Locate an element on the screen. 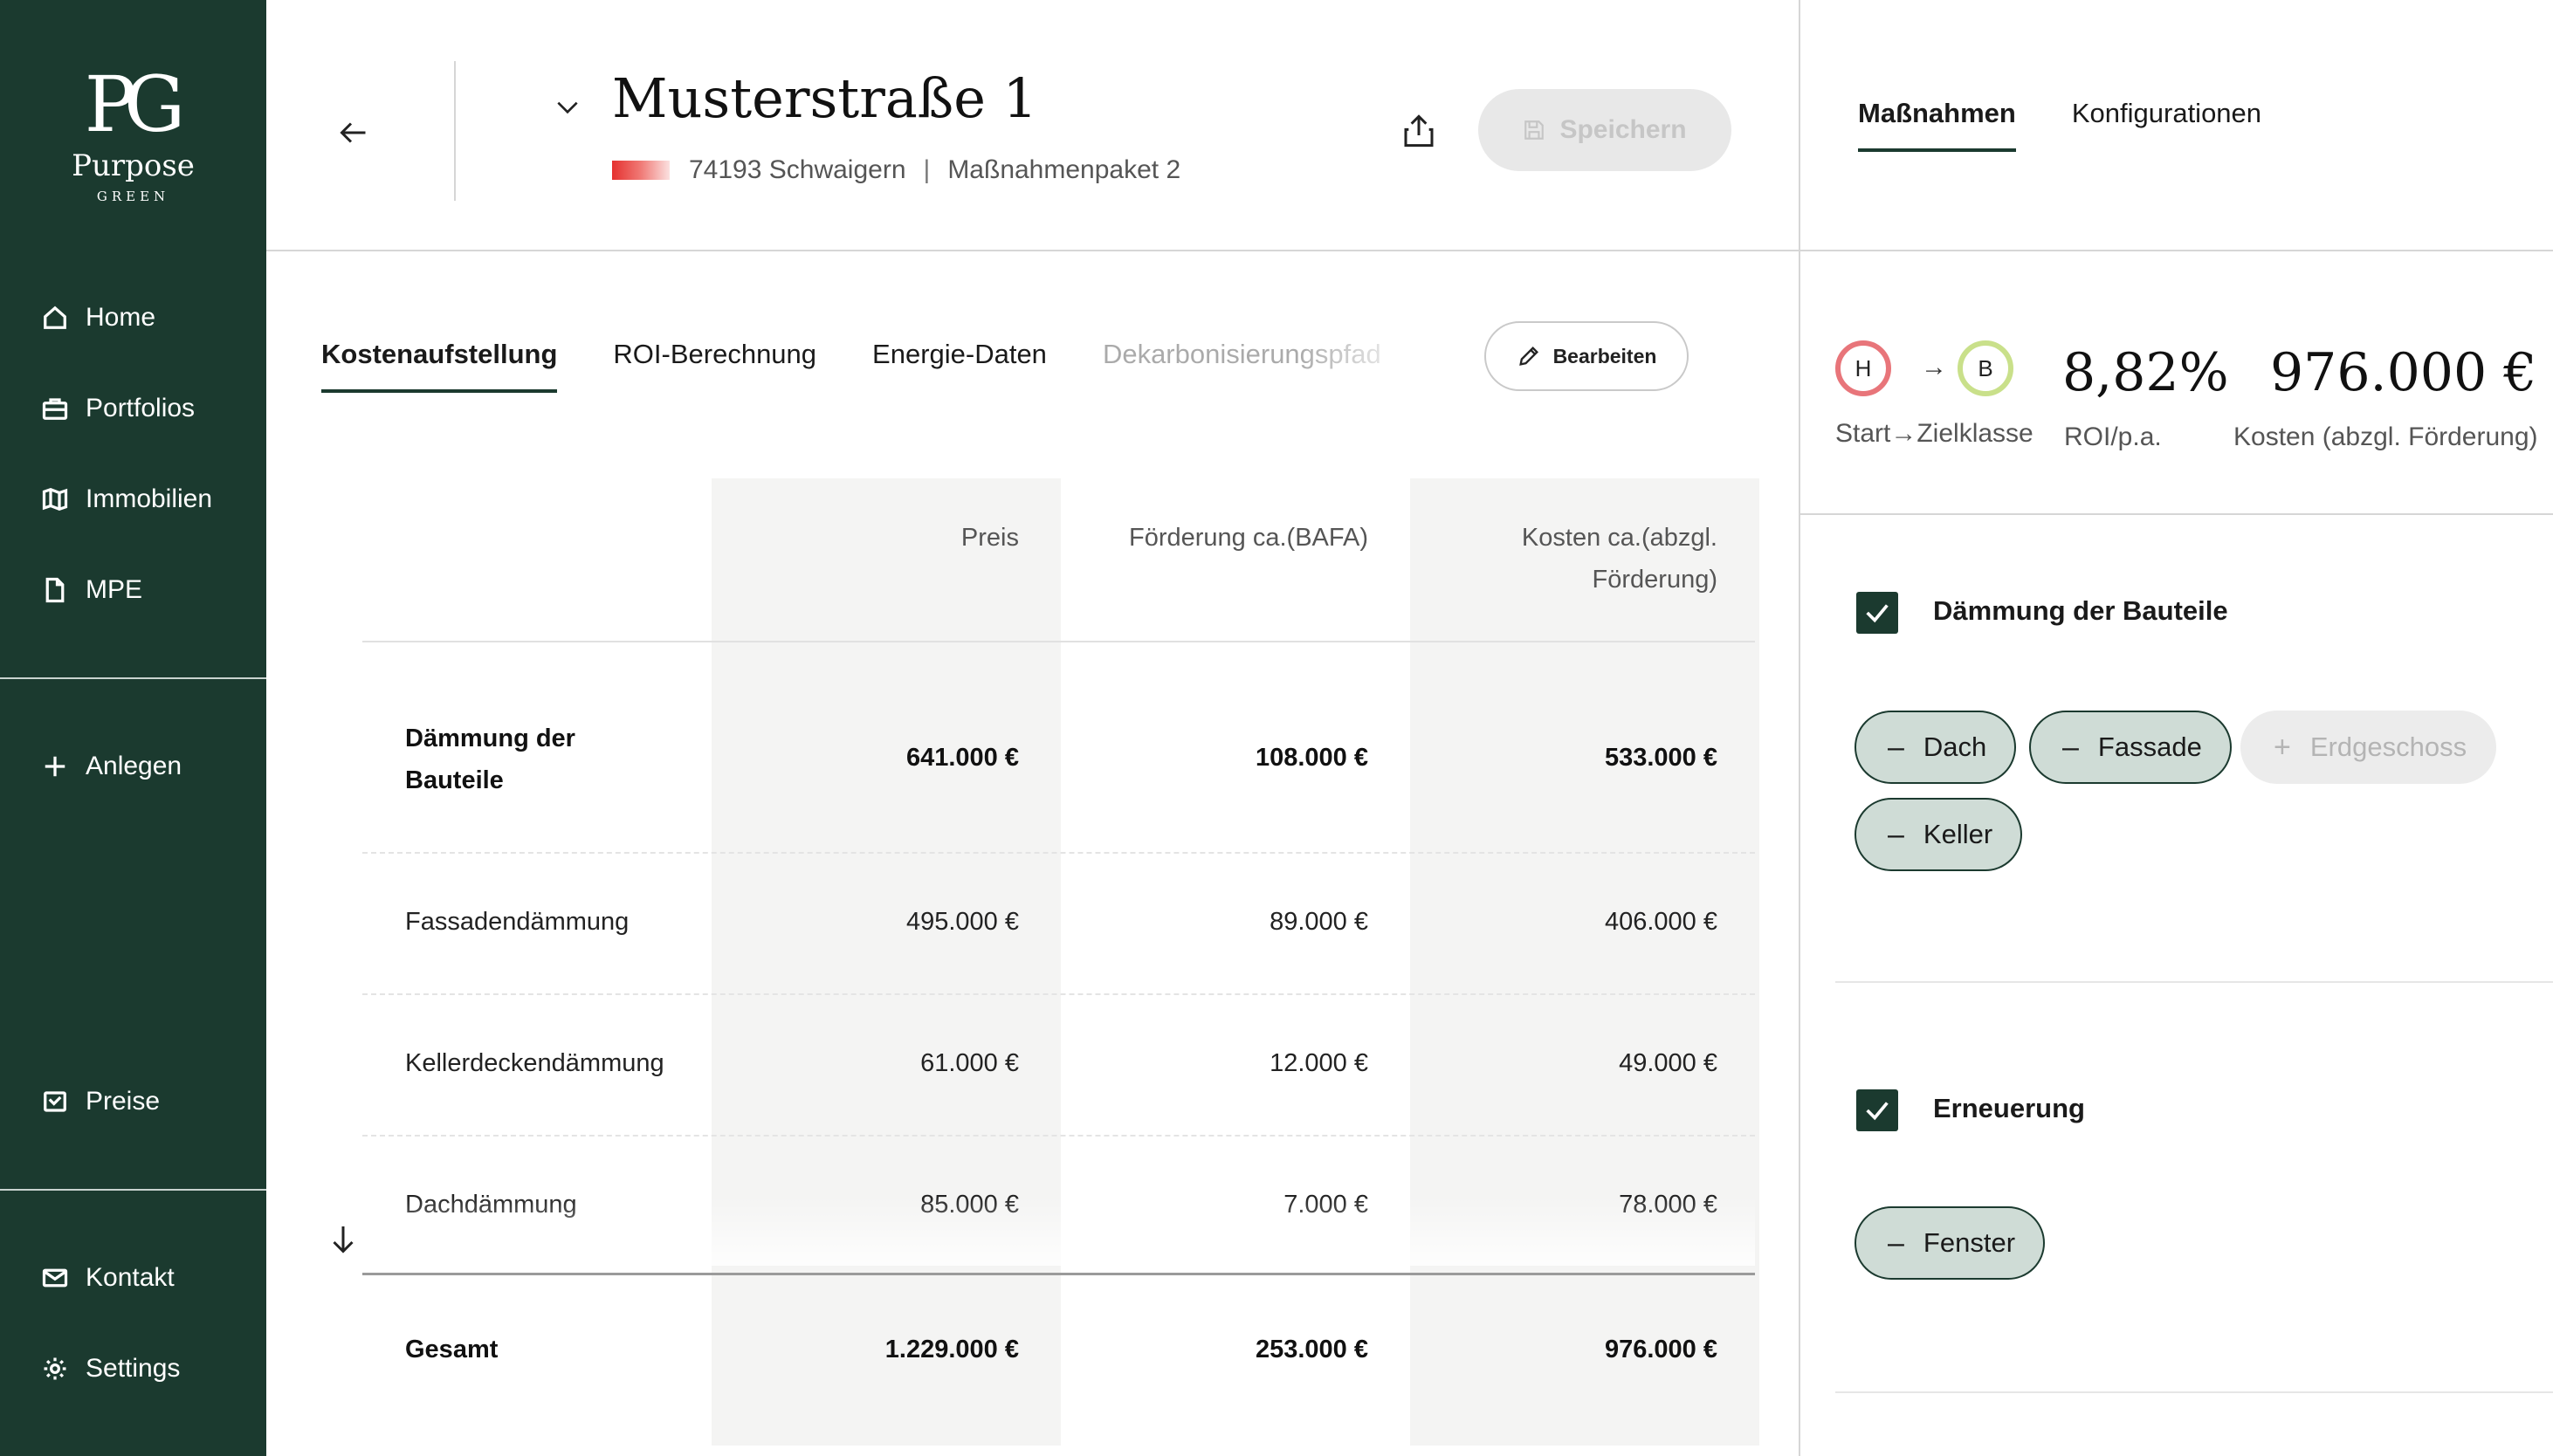 This screenshot has height=1456, width=2553. nav-label: Immobilien is located at coordinates (149, 498).